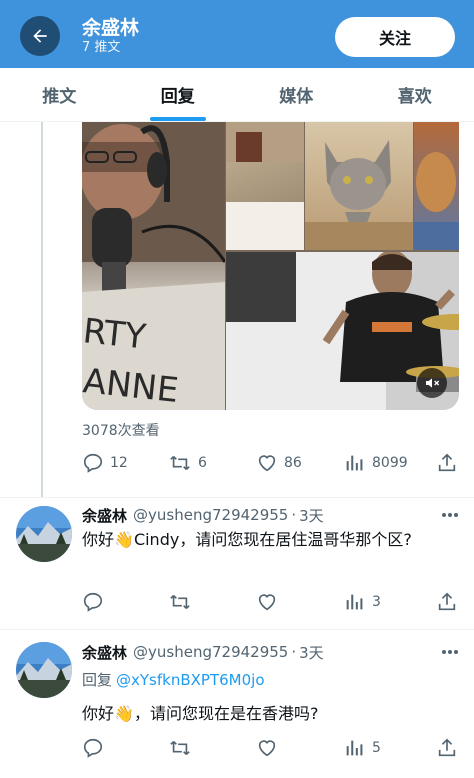 Image resolution: width=474 pixels, height=778 pixels. I want to click on tweet-text: 你好👋，请问您现在是在香港吗?, so click(267, 714).